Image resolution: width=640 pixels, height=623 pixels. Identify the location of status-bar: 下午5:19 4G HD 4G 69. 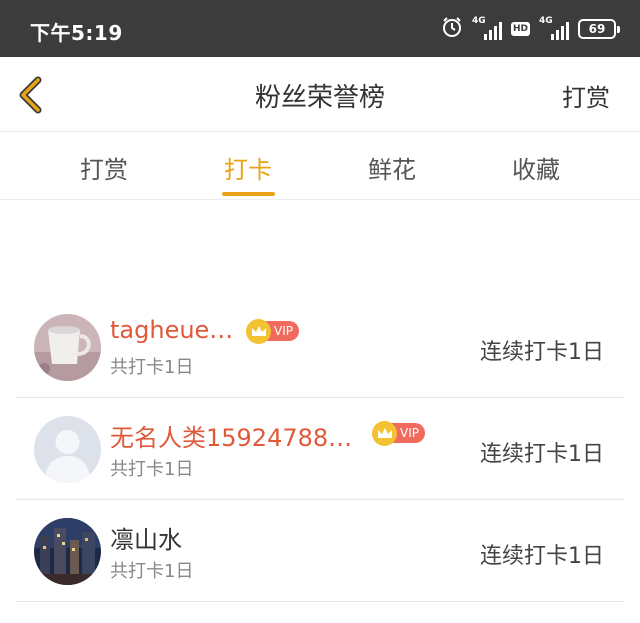
(320, 28).